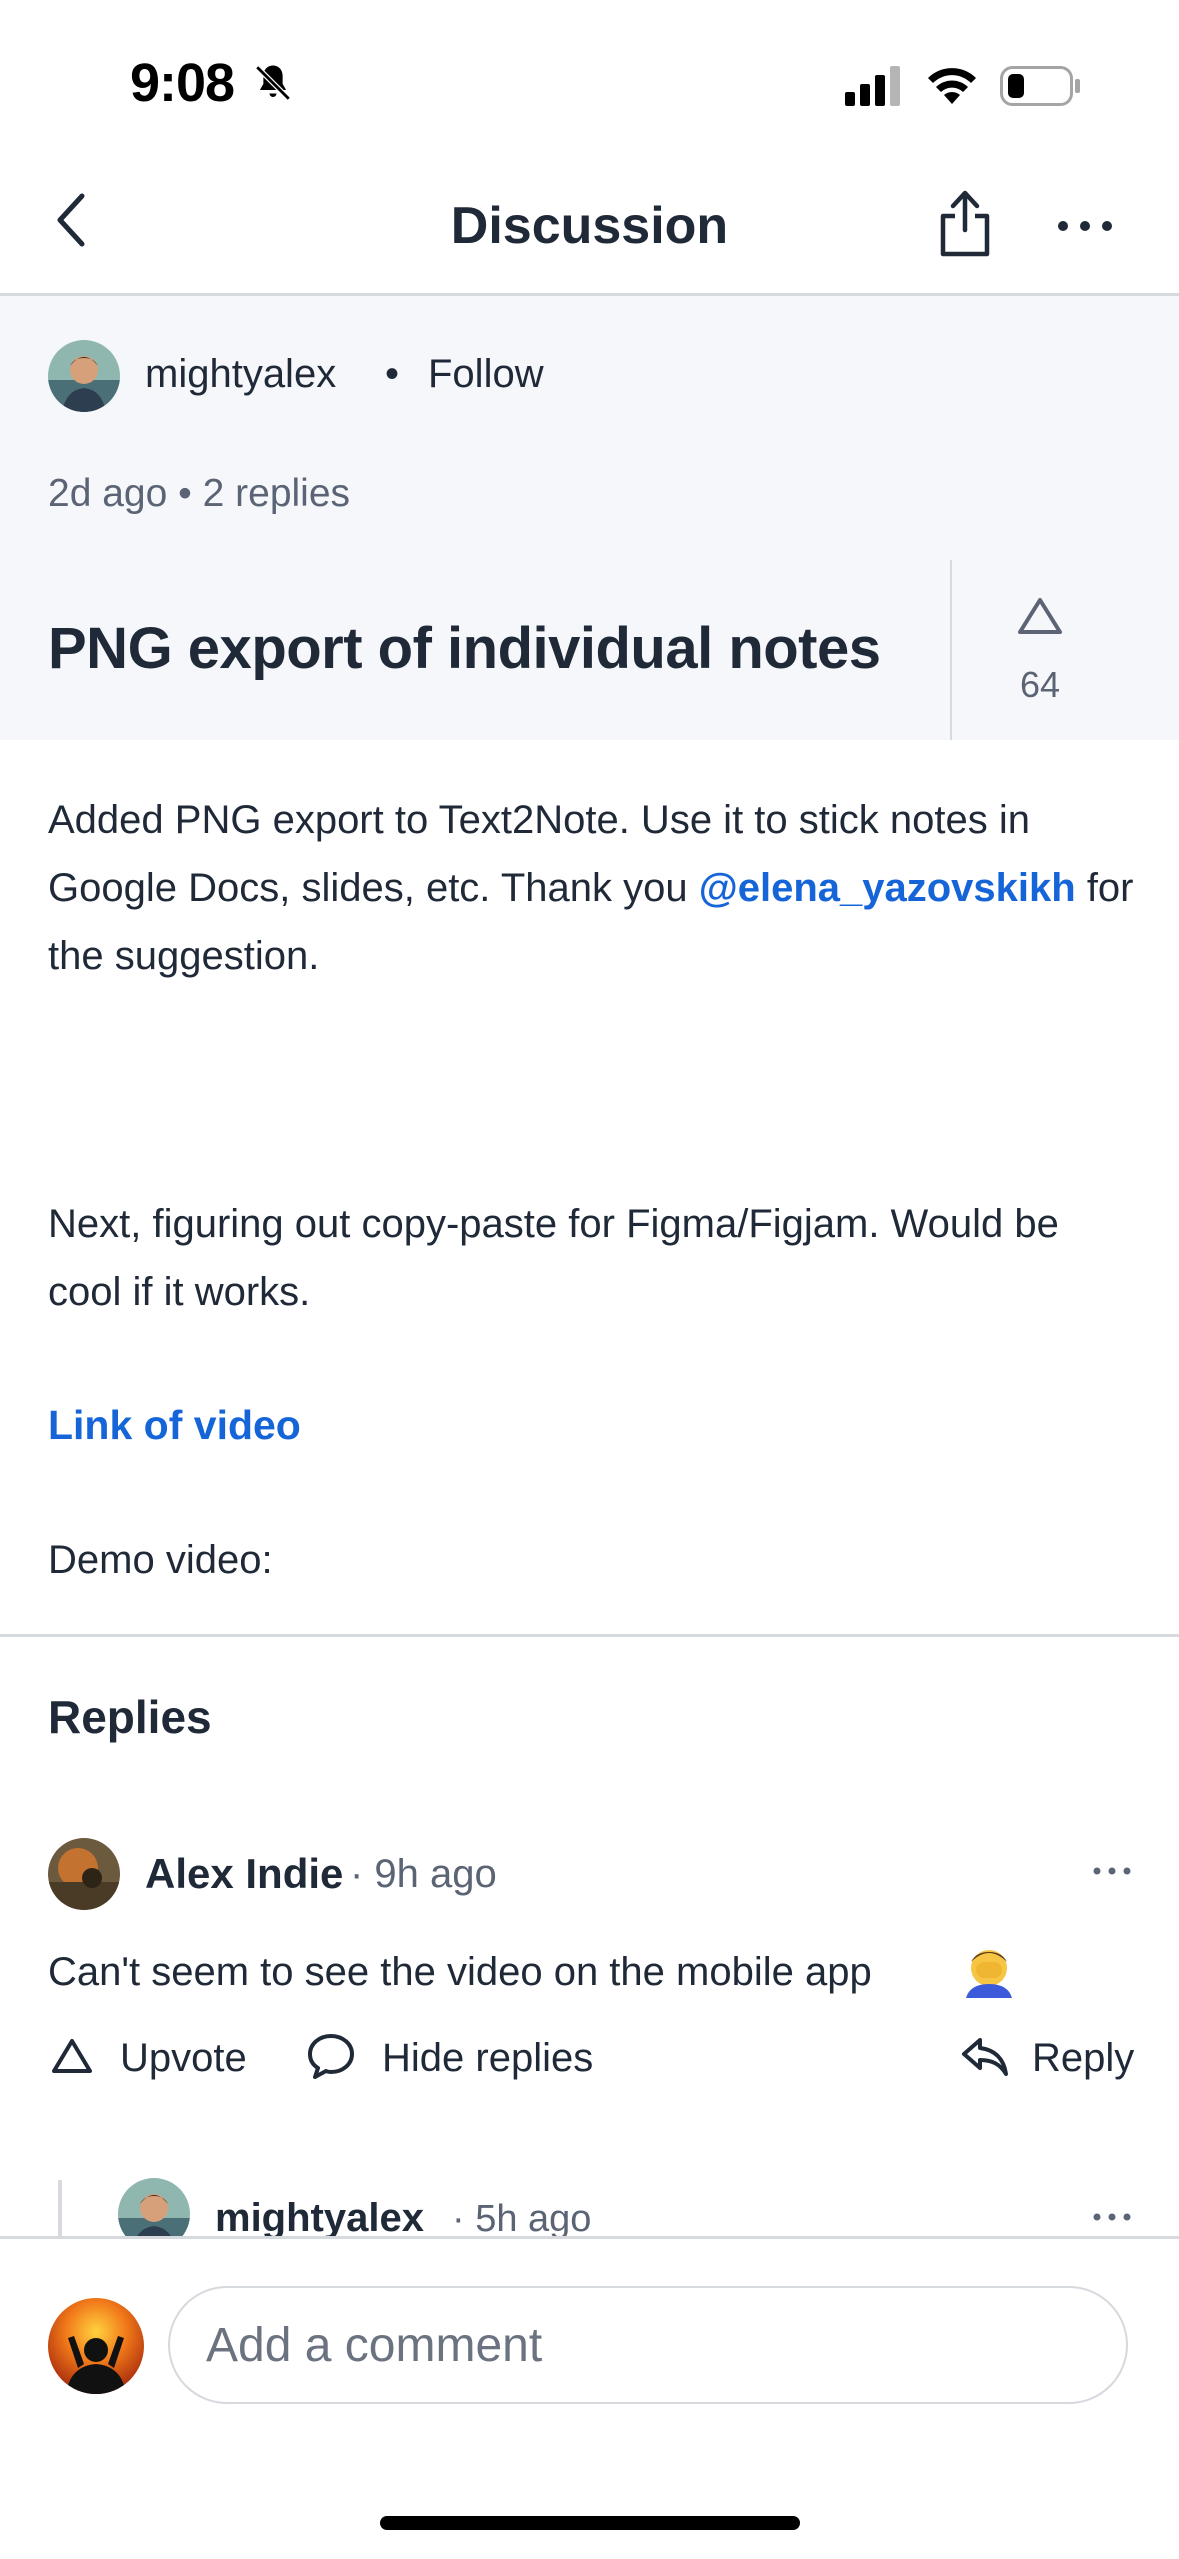 This screenshot has height=2559, width=1179. What do you see at coordinates (522, 2219) in the screenshot?
I see `reply-time: · 5h ago` at bounding box center [522, 2219].